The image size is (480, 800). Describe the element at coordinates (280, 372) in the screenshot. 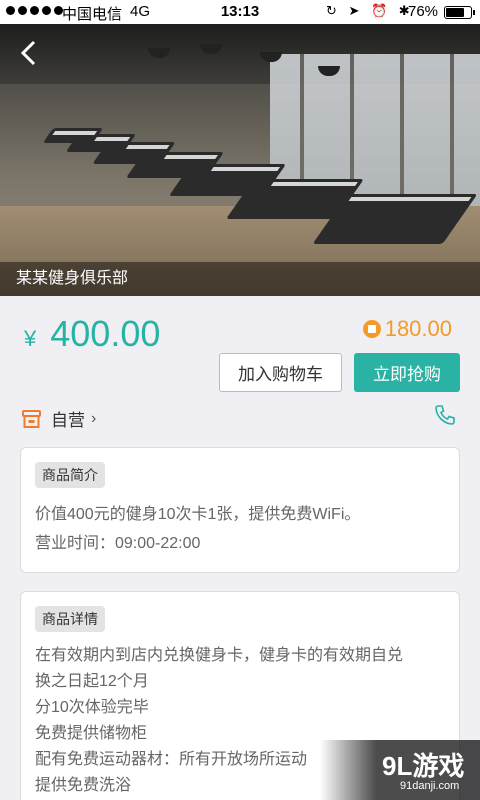

I see `add-to-cart-button: 加入购物车` at that location.